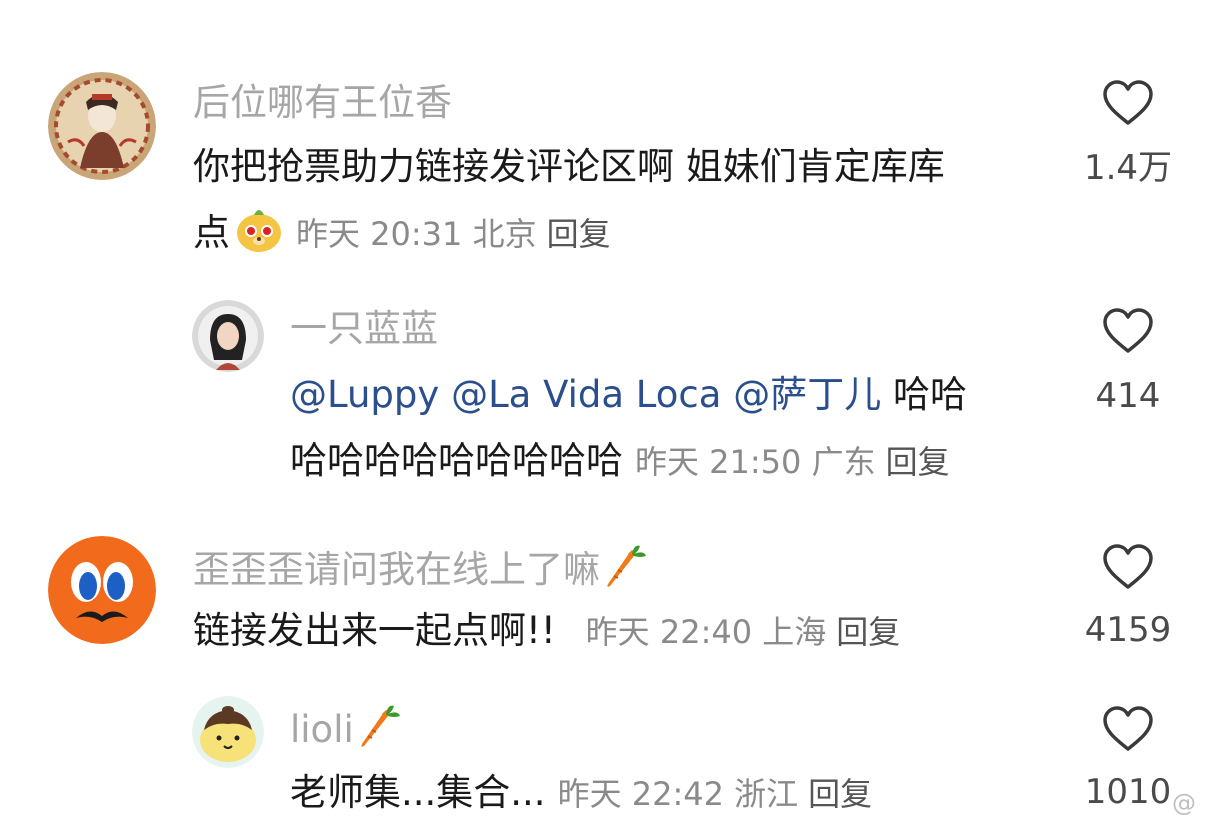 The width and height of the screenshot is (1206, 831). What do you see at coordinates (794, 632) in the screenshot?
I see `comment-location: 上海` at bounding box center [794, 632].